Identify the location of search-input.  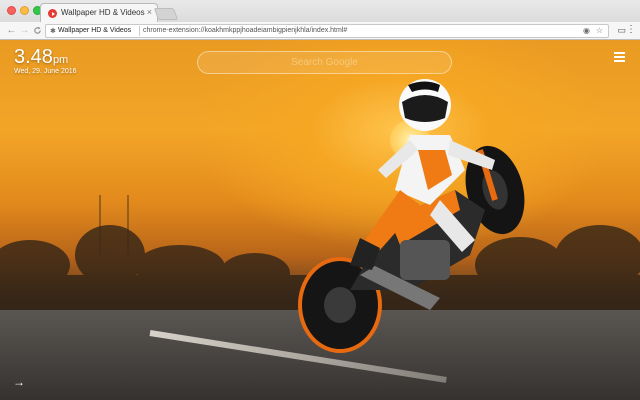
(324, 62).